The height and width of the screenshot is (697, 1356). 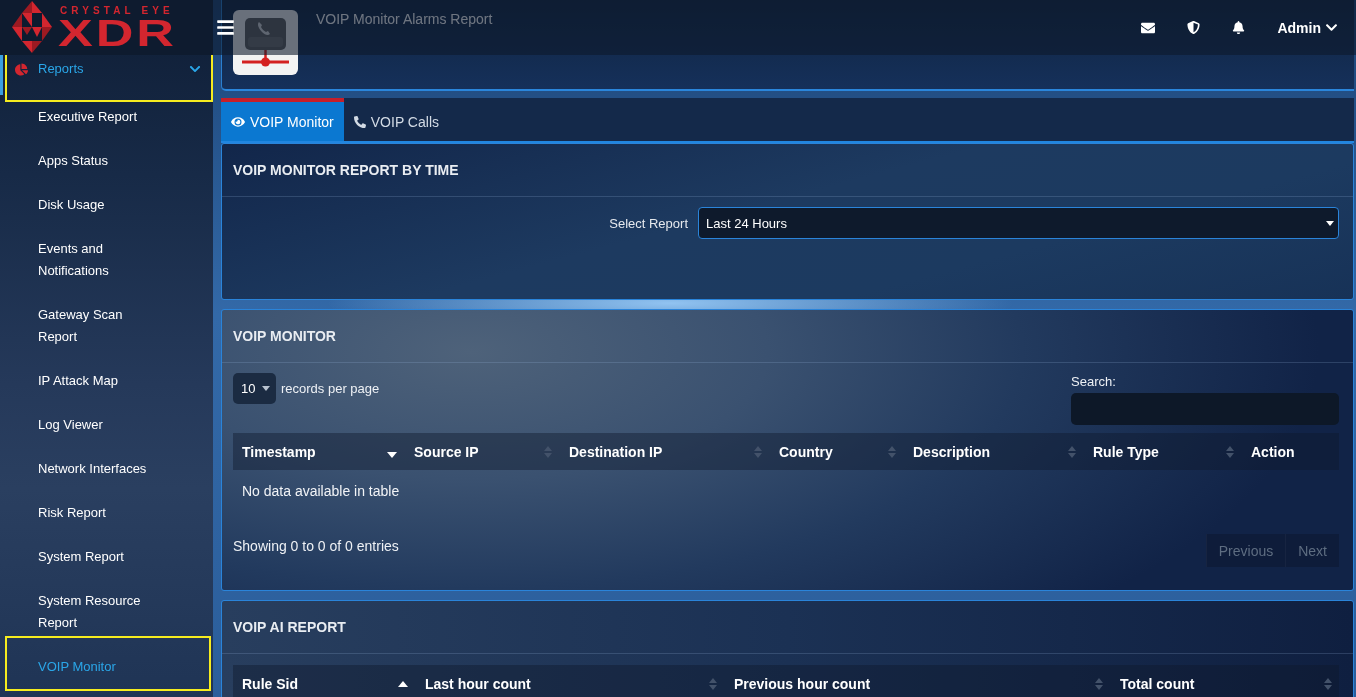 I want to click on page-title: VOIP Monitor Alarms Report, so click(x=404, y=19).